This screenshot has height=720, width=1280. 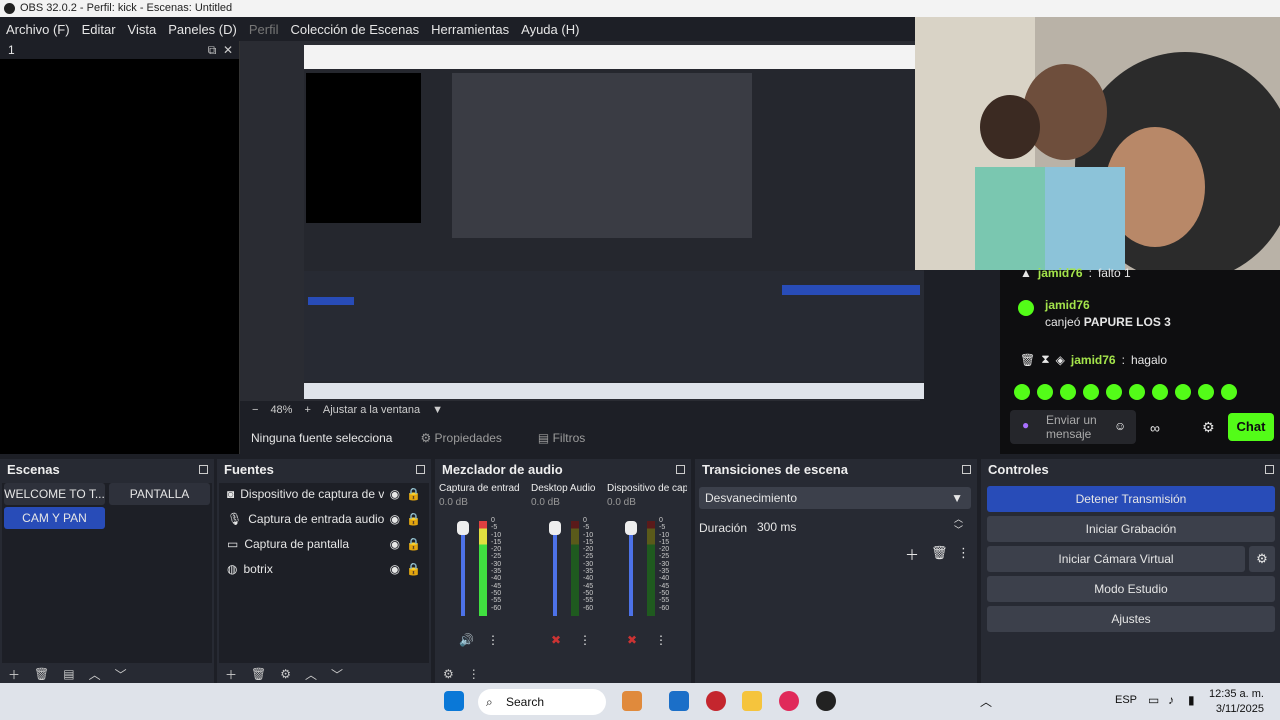 What do you see at coordinates (1236, 702) in the screenshot?
I see `clock: 12:35 a. m. 3/11/2025` at bounding box center [1236, 702].